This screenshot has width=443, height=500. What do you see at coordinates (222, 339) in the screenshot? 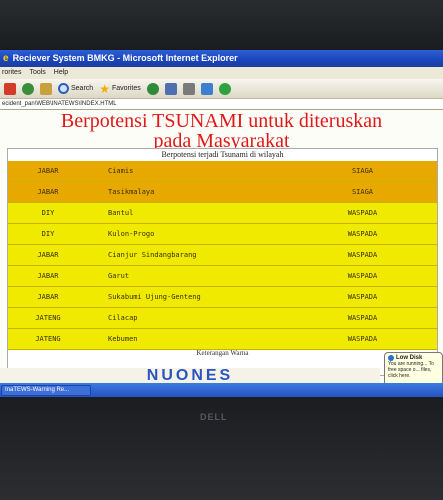
I see `table-row: JATENG Kebumen WASPADA` at bounding box center [222, 339].